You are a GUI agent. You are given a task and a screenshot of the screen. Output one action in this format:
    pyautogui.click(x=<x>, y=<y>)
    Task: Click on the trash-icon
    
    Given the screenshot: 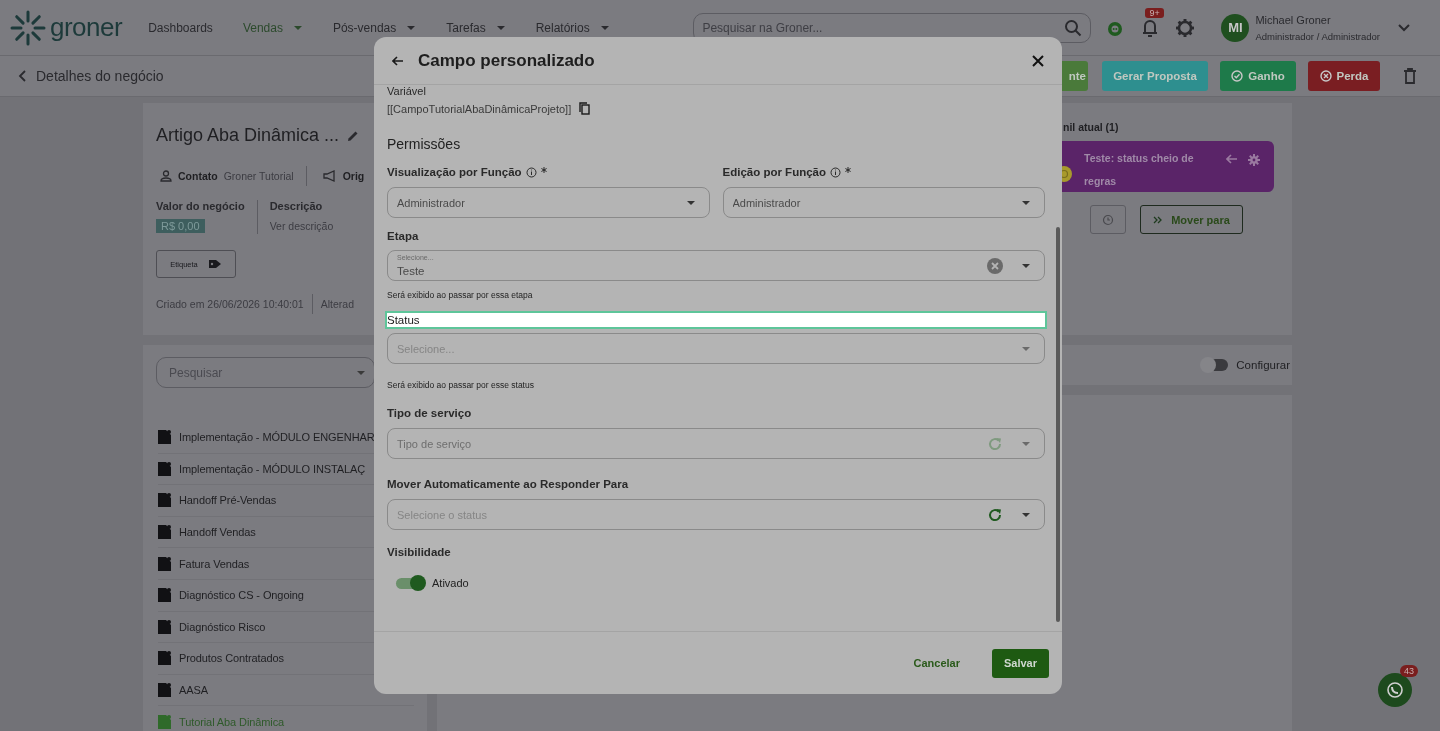 What is the action you would take?
    pyautogui.click(x=1410, y=76)
    